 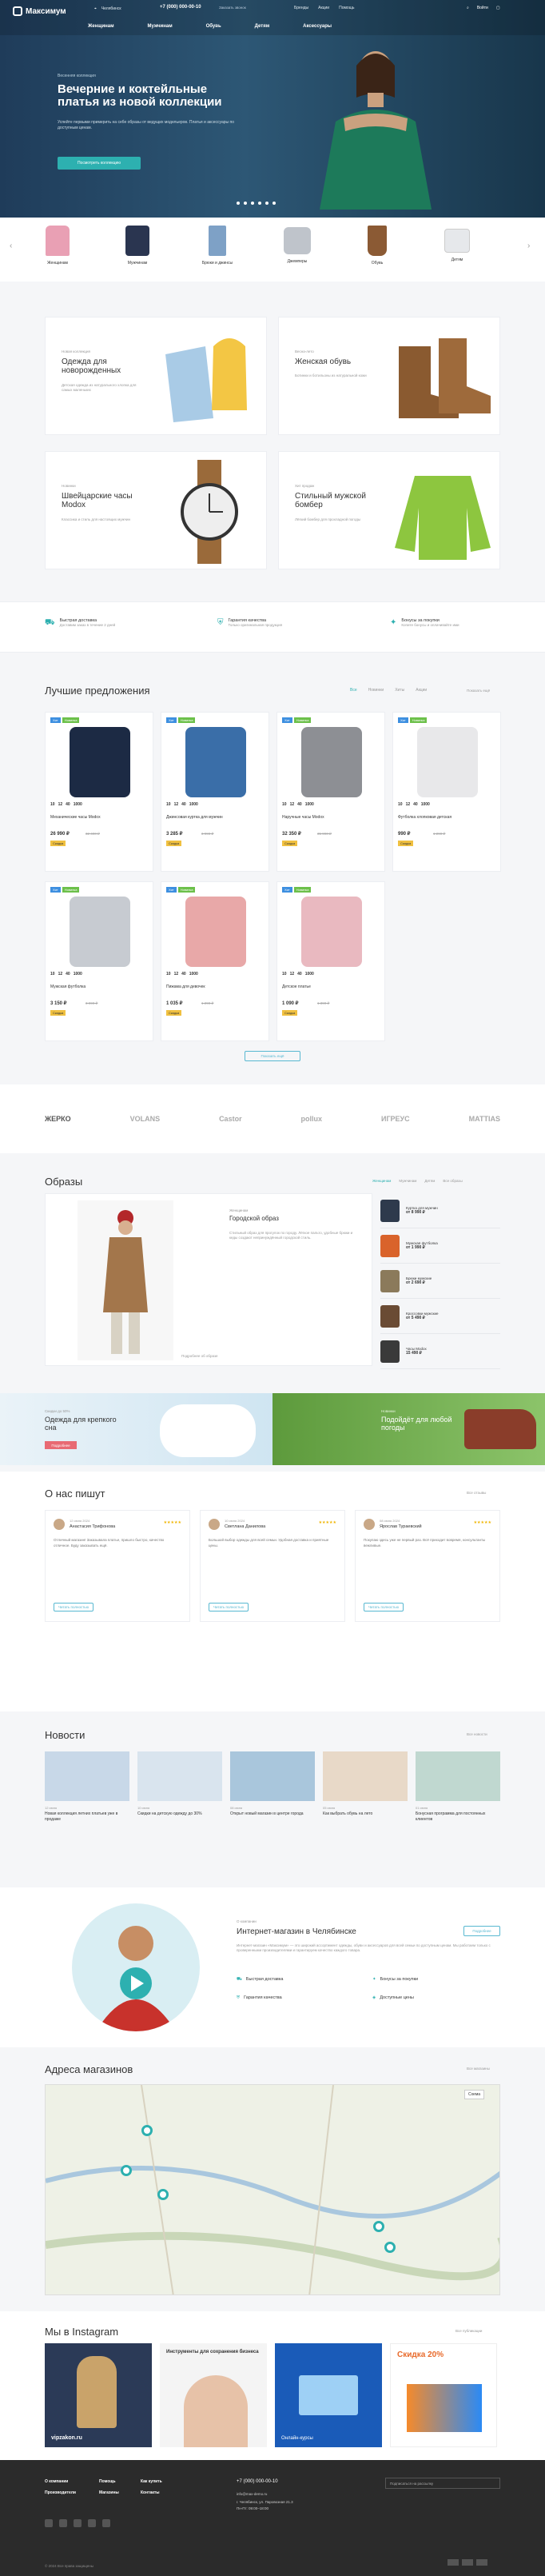 I want to click on map-layer-select: Схема, so click(x=474, y=2095).